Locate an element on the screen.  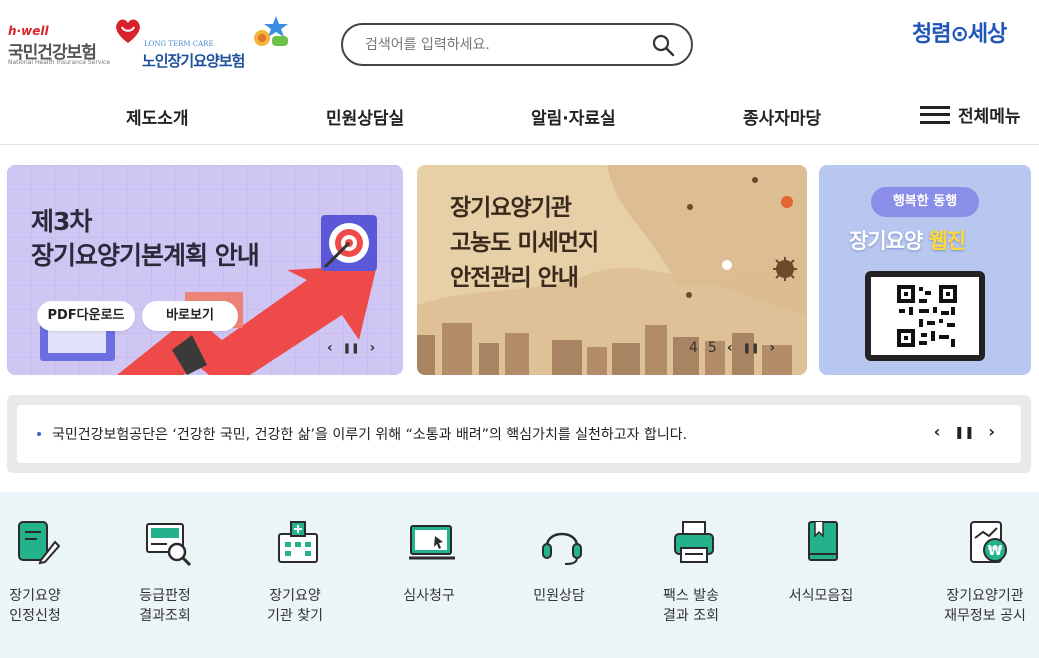
quick-menu-item: 등급판정 결과조회 is located at coordinates (165, 575).